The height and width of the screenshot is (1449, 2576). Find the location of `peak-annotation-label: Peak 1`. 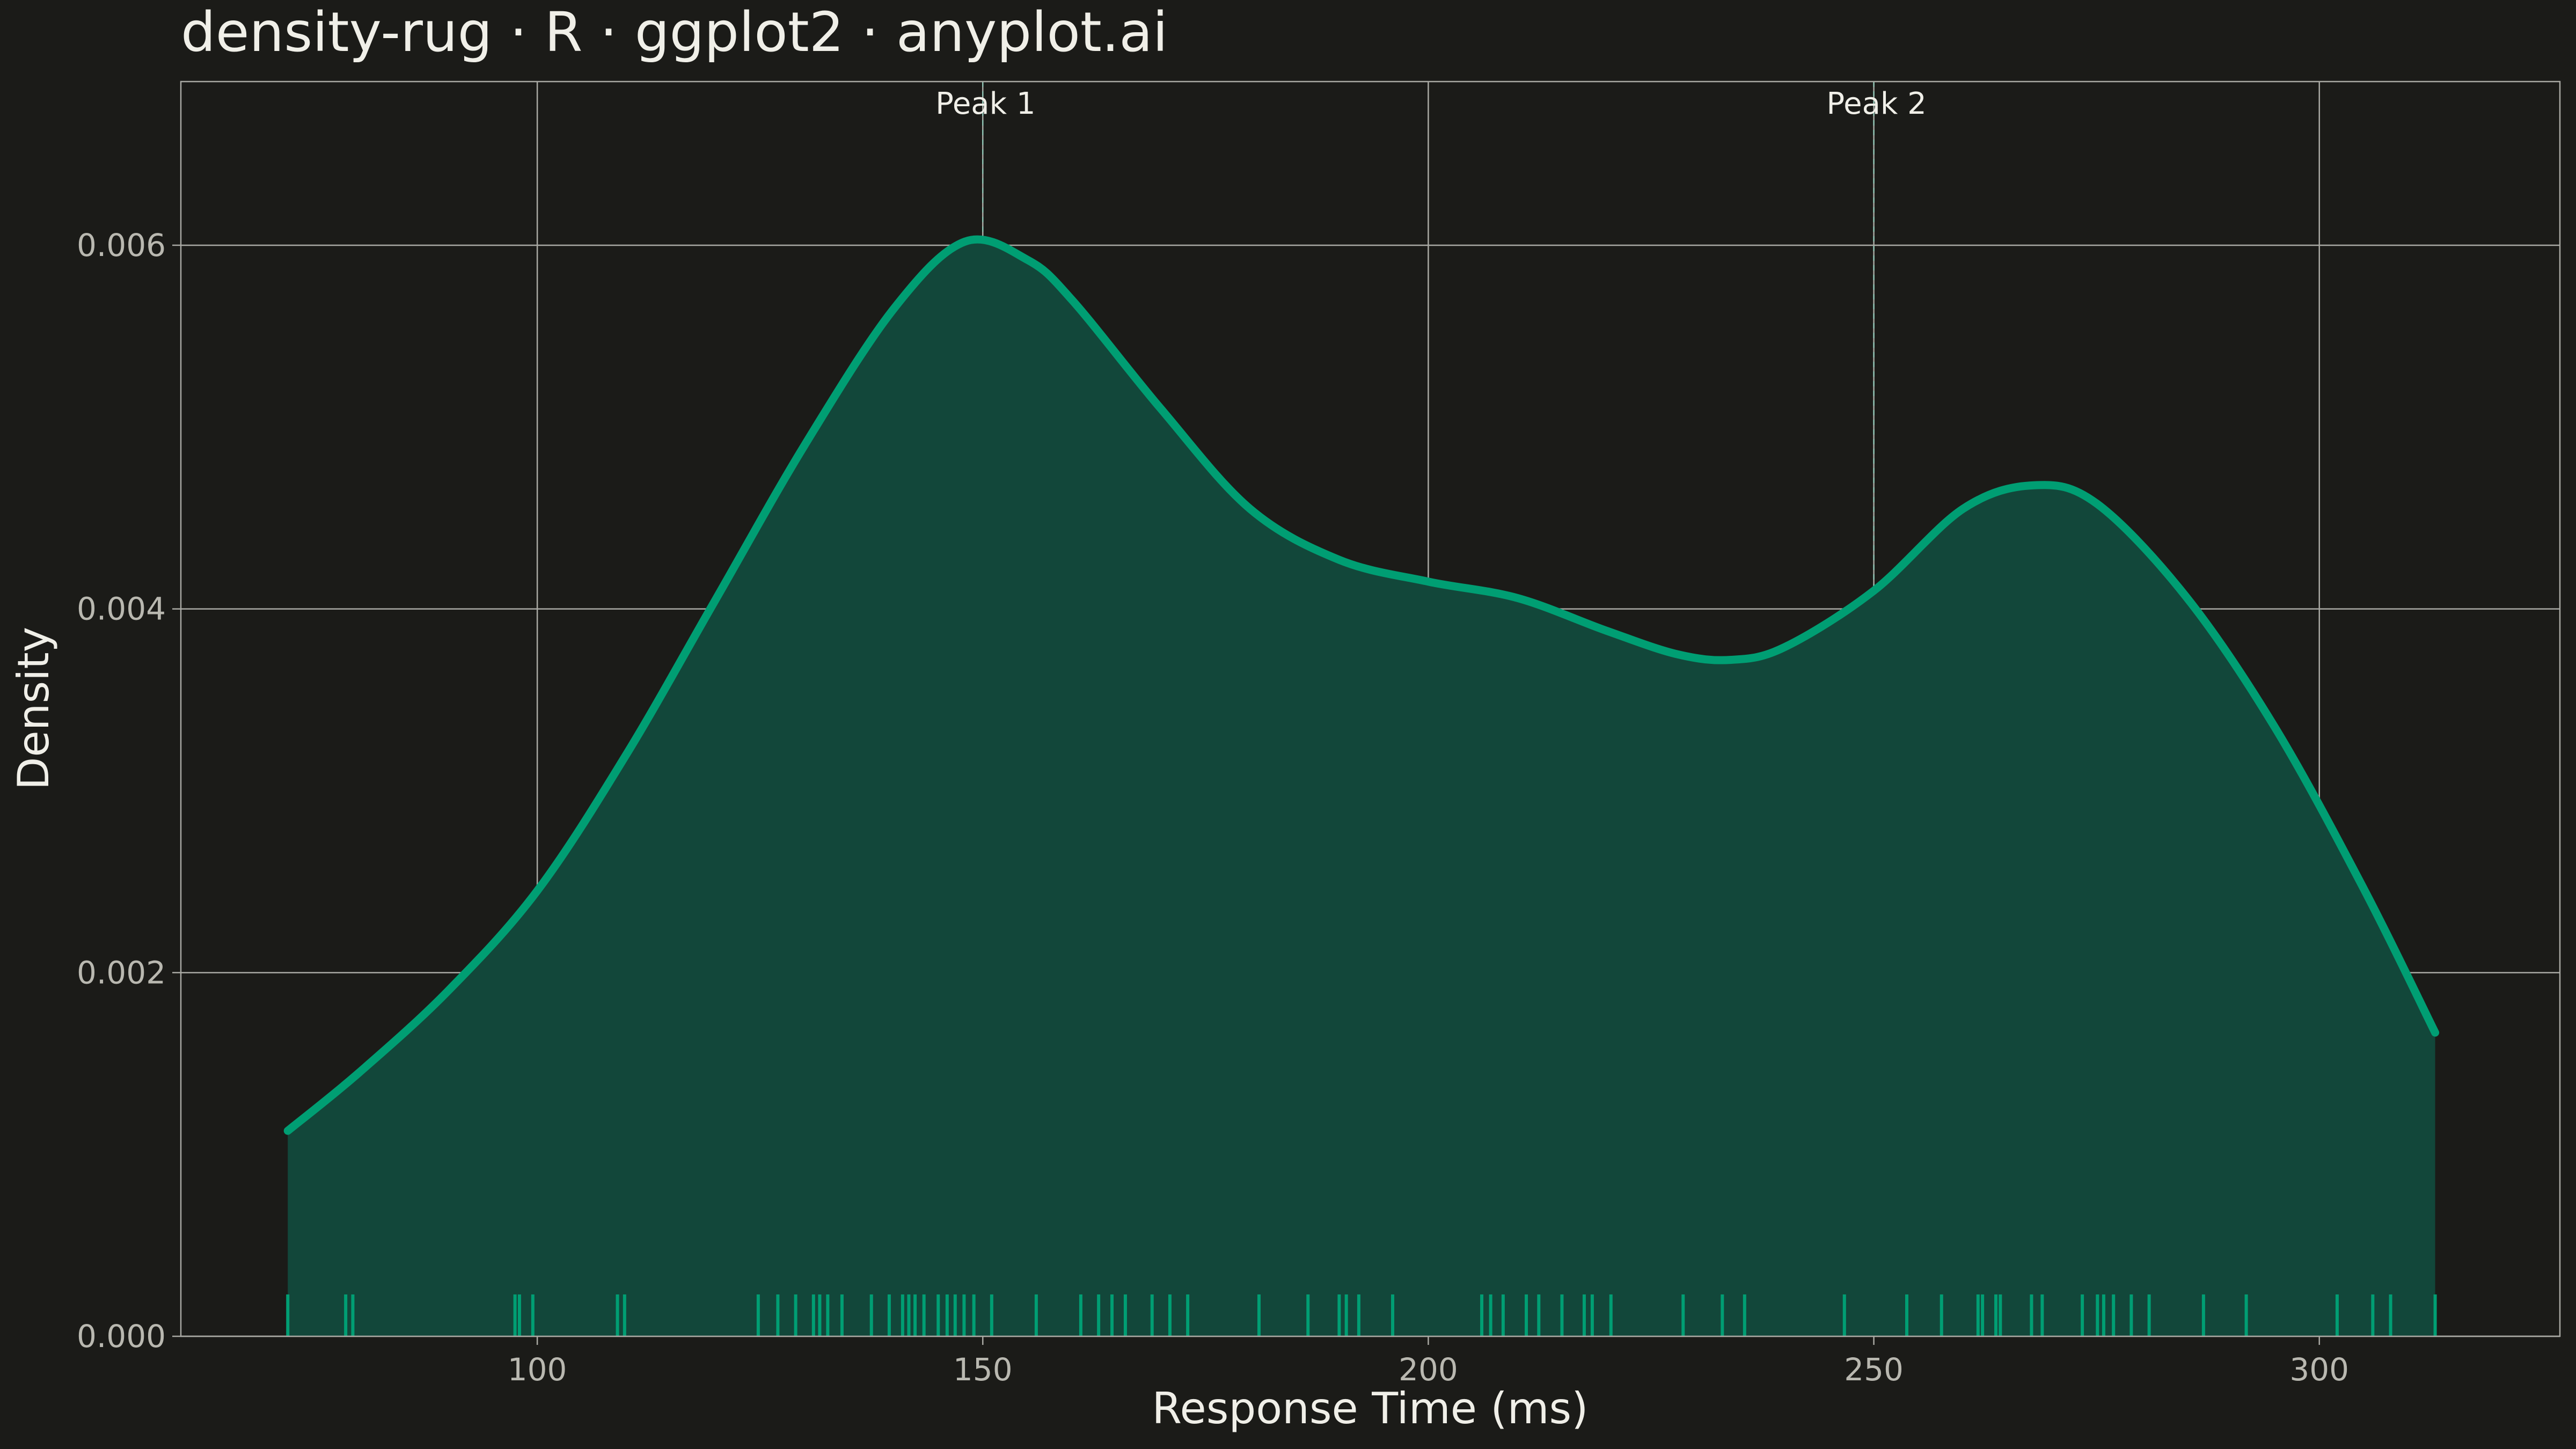

peak-annotation-label: Peak 1 is located at coordinates (985, 103).